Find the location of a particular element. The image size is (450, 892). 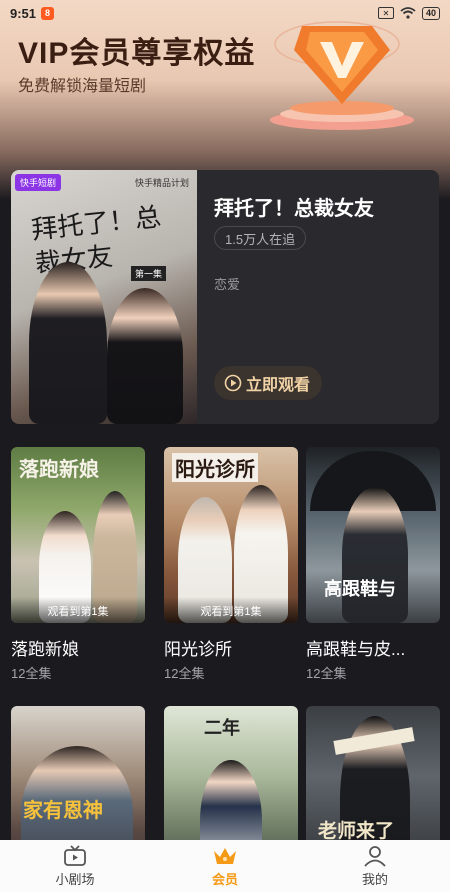

bottom-tab-bar: 小剧场 会员 我的 is located at coordinates (225, 866).